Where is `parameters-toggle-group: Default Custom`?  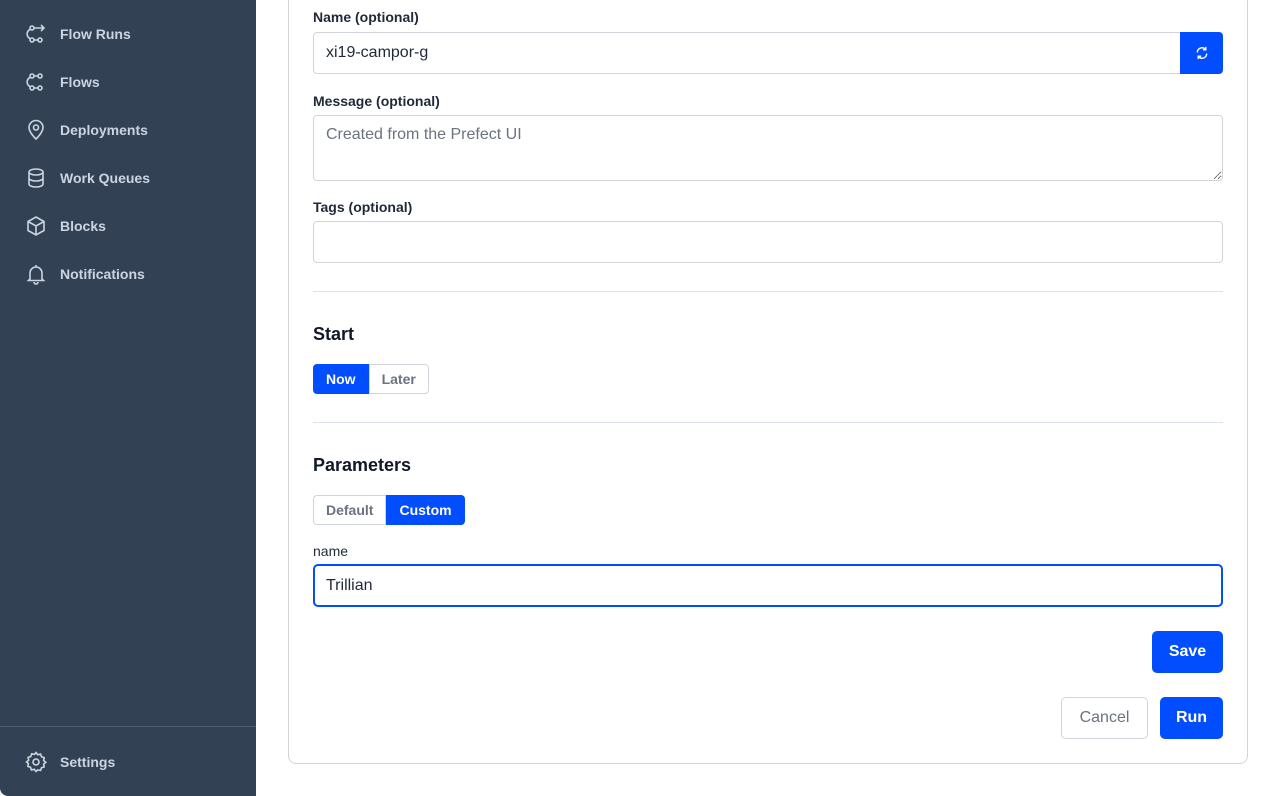
parameters-toggle-group: Default Custom is located at coordinates (389, 510).